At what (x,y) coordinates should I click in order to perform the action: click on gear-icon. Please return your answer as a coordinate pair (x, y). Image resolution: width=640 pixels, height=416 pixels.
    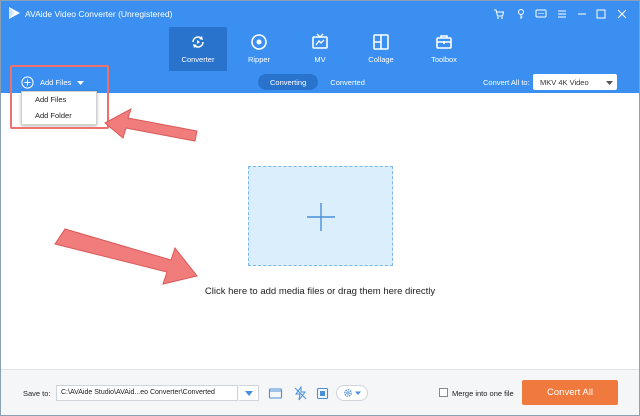
    Looking at the image, I should click on (348, 393).